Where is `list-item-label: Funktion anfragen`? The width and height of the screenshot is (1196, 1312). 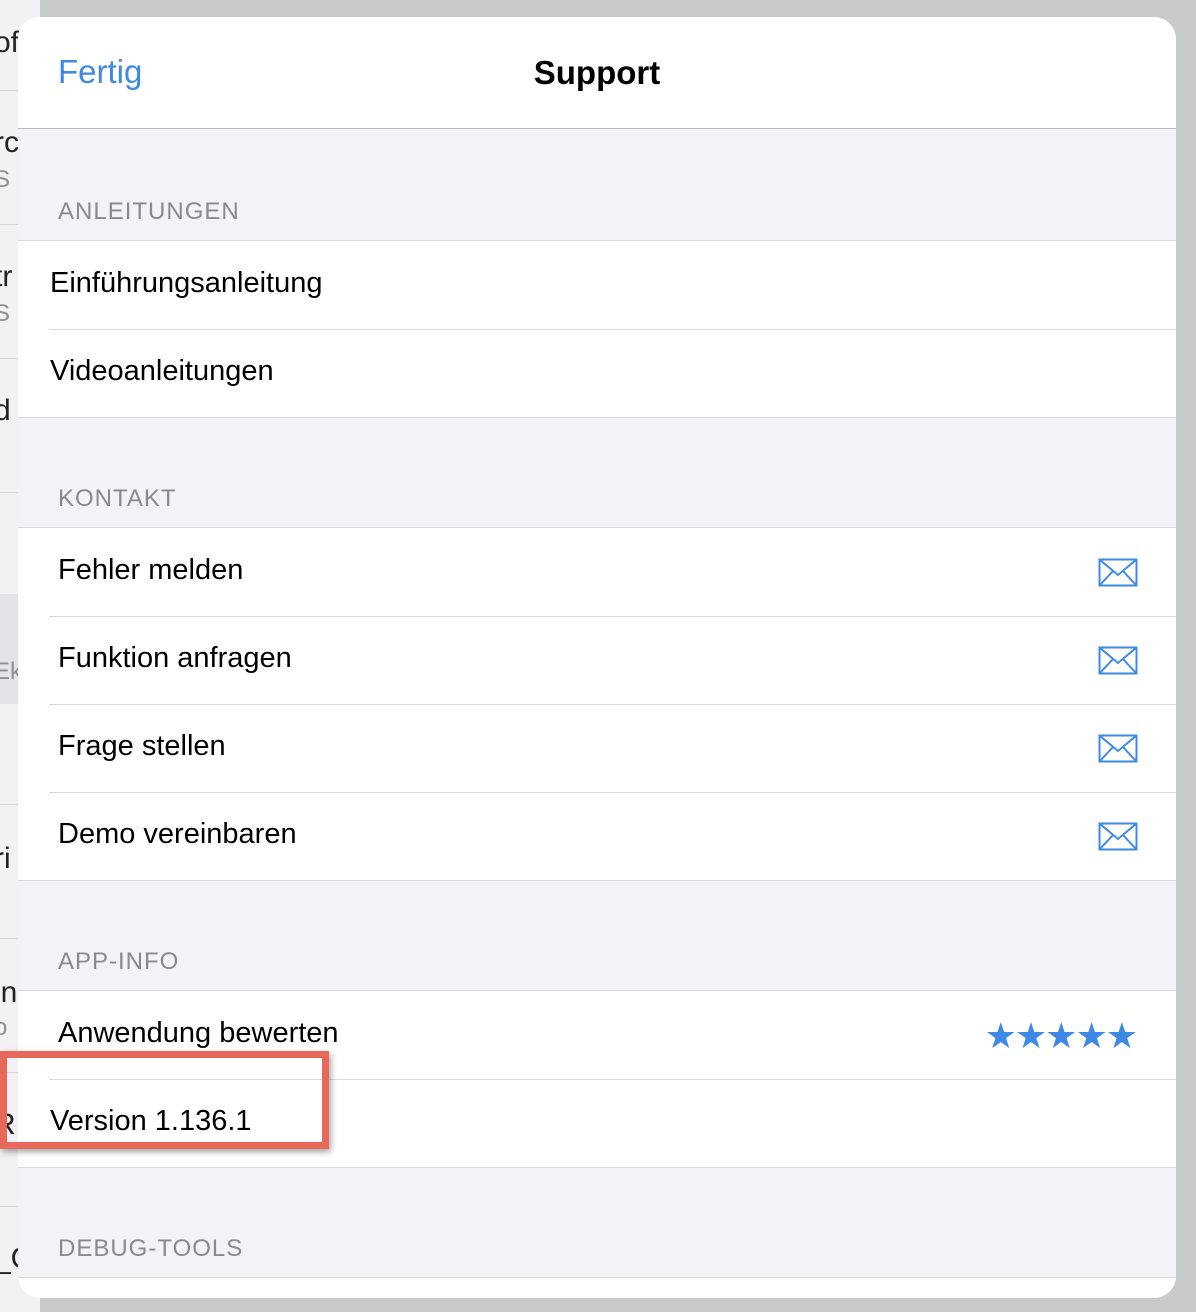 list-item-label: Funktion anfragen is located at coordinates (175, 658).